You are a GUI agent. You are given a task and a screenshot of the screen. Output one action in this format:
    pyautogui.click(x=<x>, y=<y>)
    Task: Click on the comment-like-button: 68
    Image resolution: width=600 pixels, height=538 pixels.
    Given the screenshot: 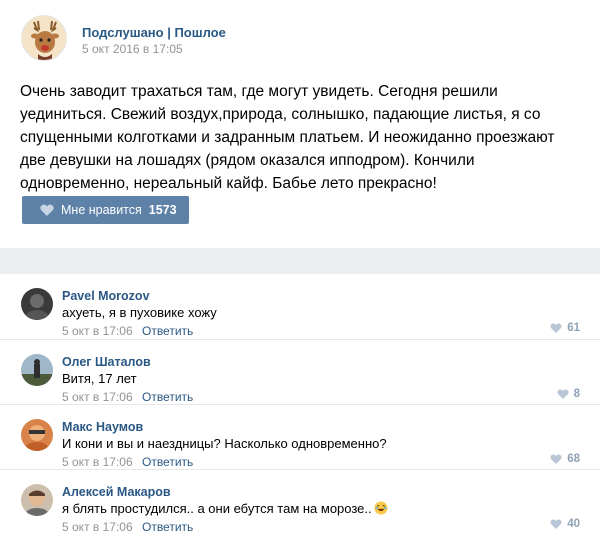 What is the action you would take?
    pyautogui.click(x=565, y=459)
    